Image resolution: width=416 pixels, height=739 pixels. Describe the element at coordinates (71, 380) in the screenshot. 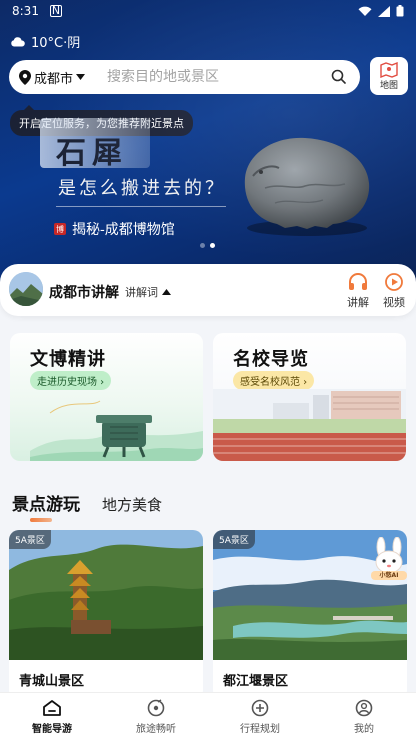

I see `feature-pill: 走进历史现场 ›` at that location.